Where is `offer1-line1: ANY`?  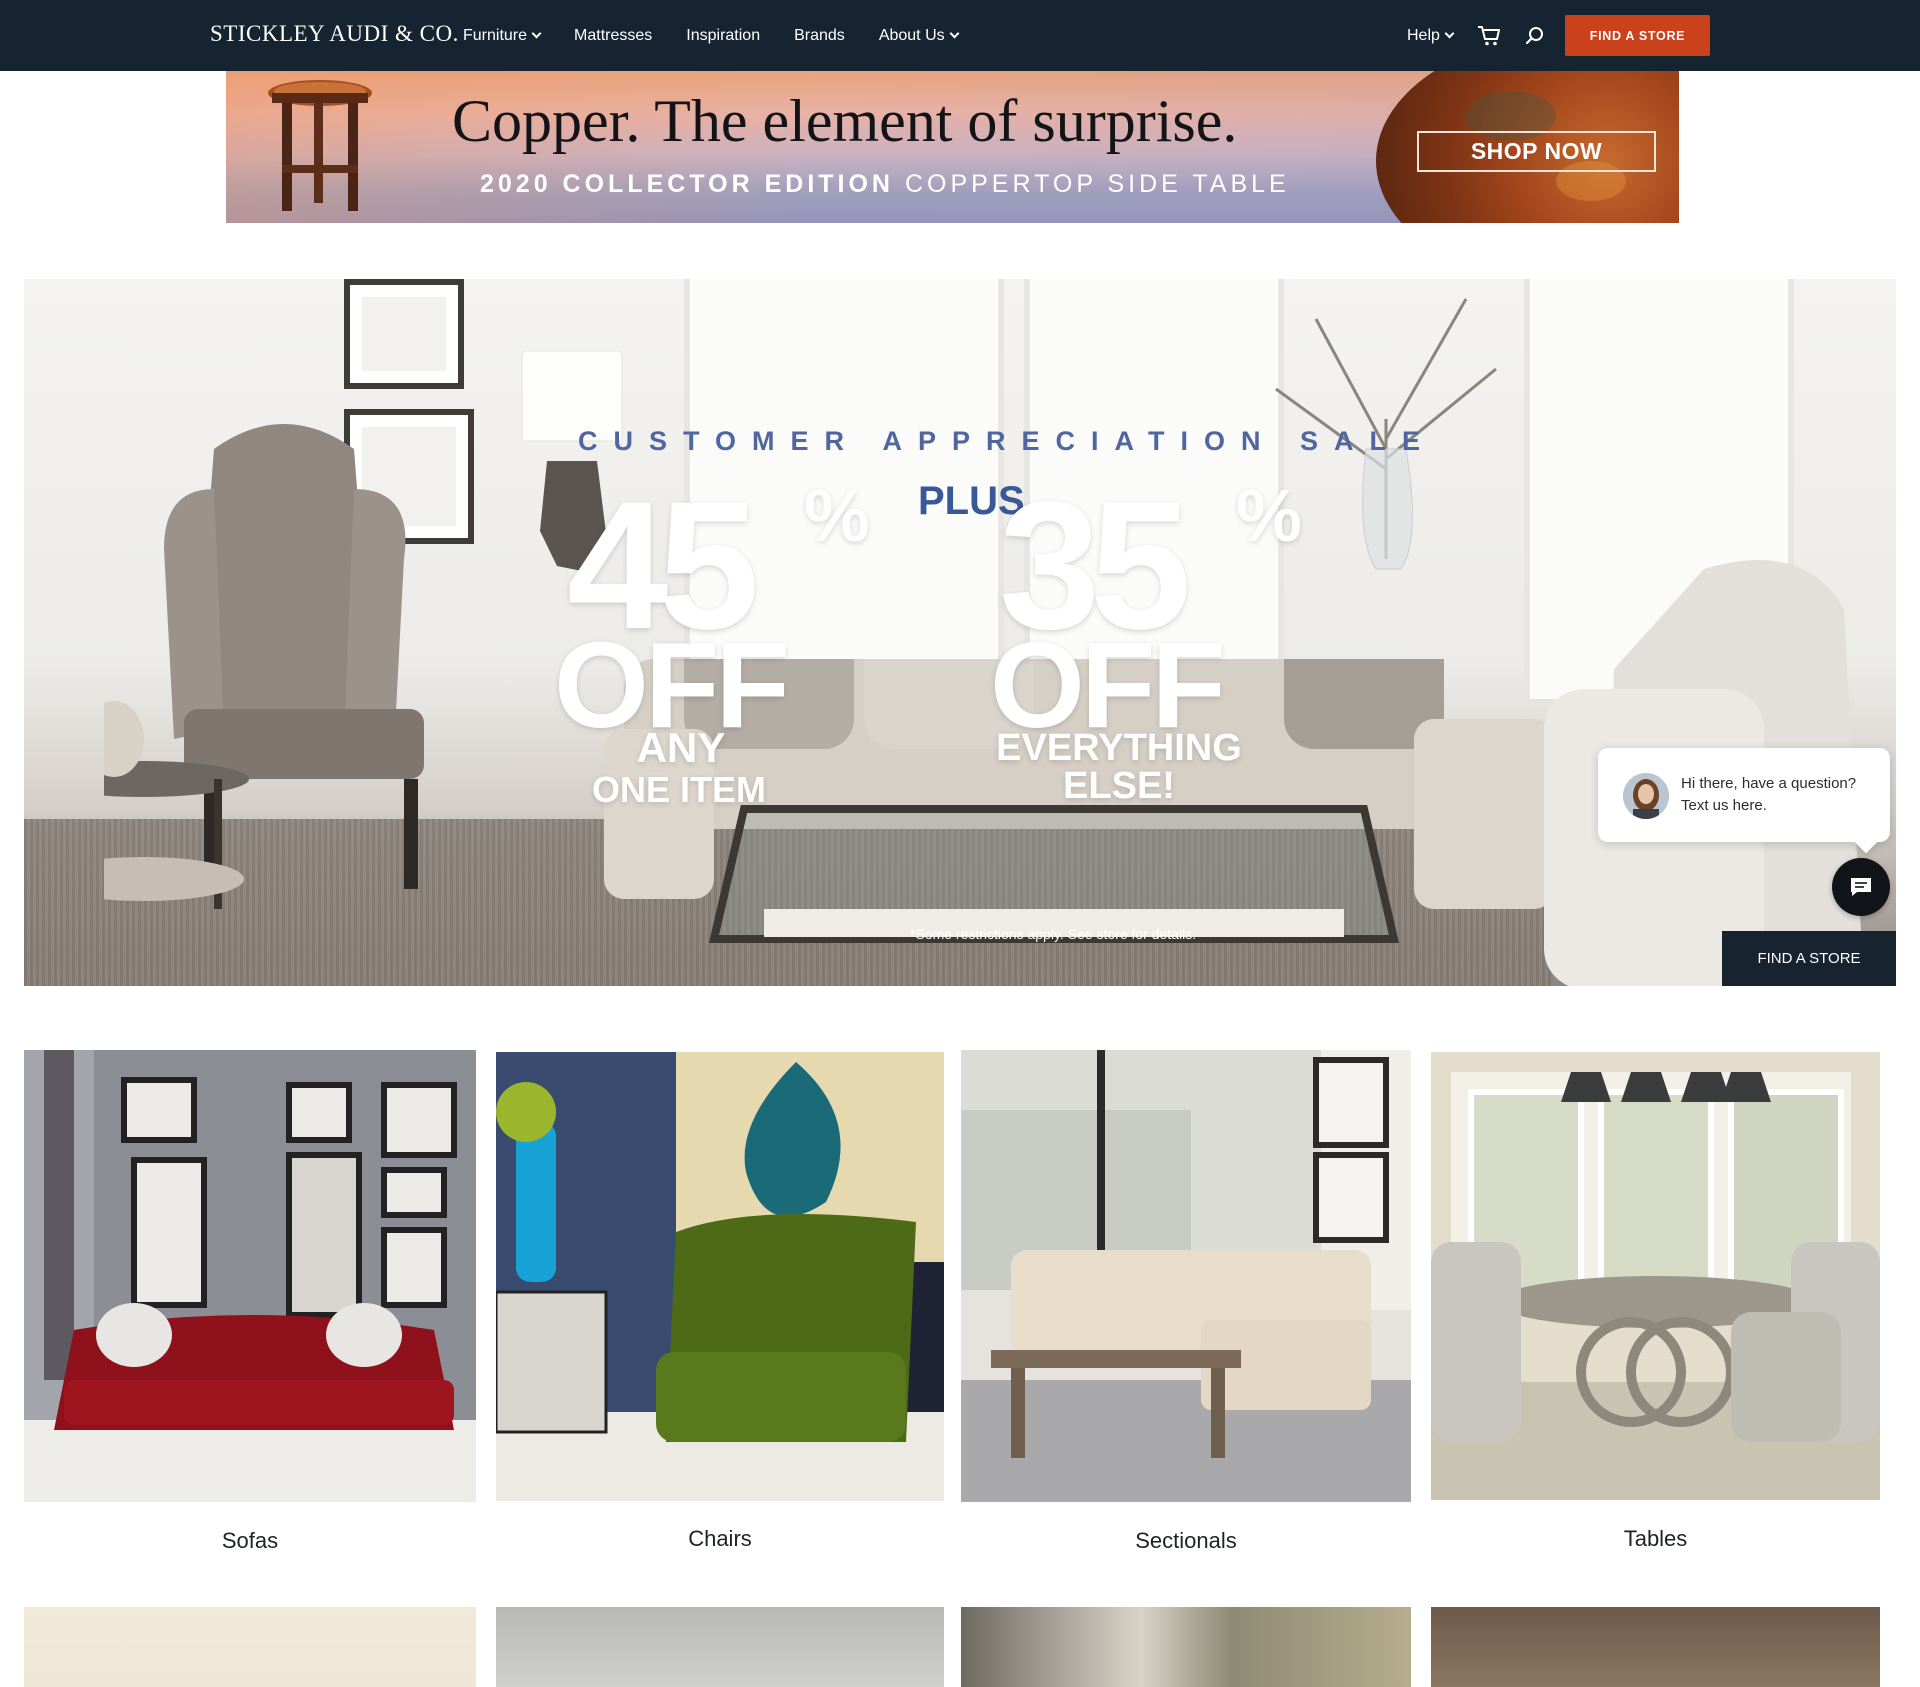 offer1-line1: ANY is located at coordinates (681, 747).